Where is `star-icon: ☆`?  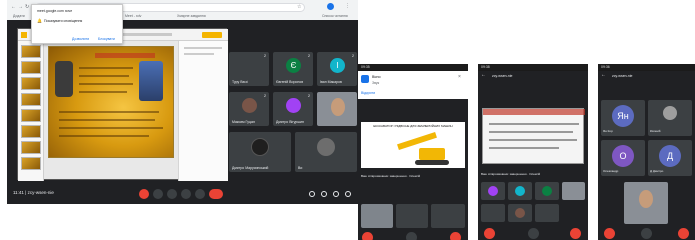
star-icon: ☆ is located at coordinates (299, 7).